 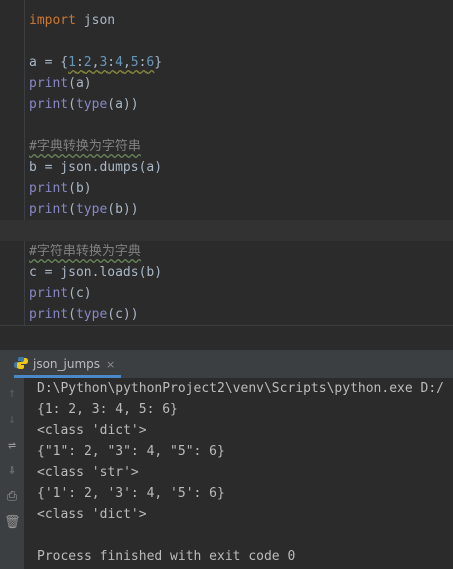 I want to click on code-line: b = json.dumps(a), so click(x=95, y=167).